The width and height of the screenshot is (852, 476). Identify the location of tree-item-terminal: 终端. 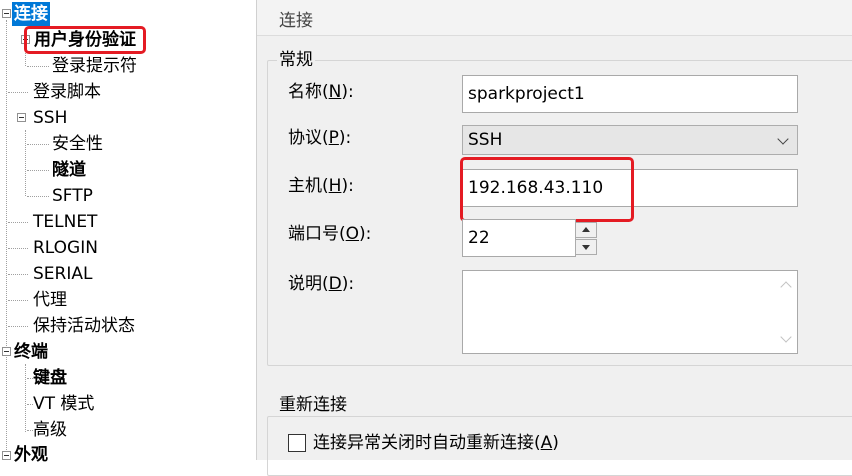
(31, 352).